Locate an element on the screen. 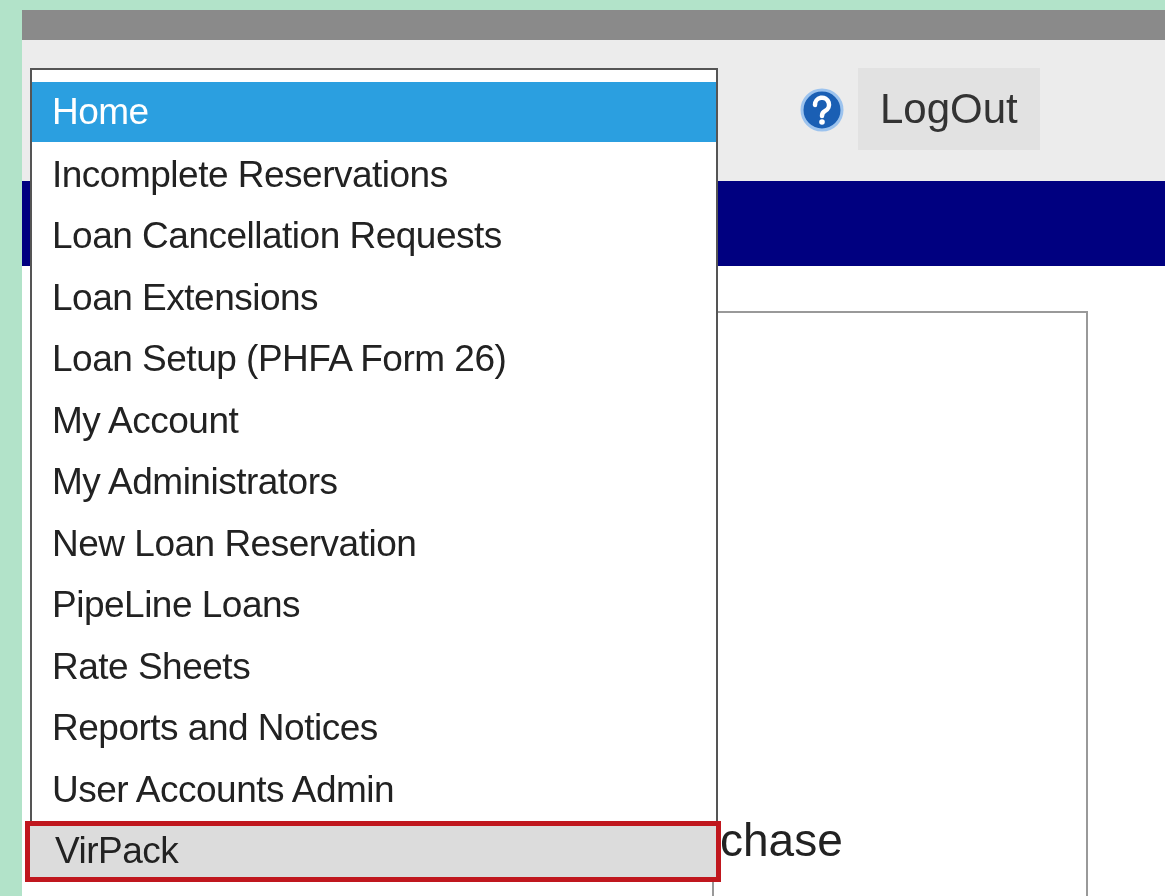  menu-item: VirPack is located at coordinates (373, 851).